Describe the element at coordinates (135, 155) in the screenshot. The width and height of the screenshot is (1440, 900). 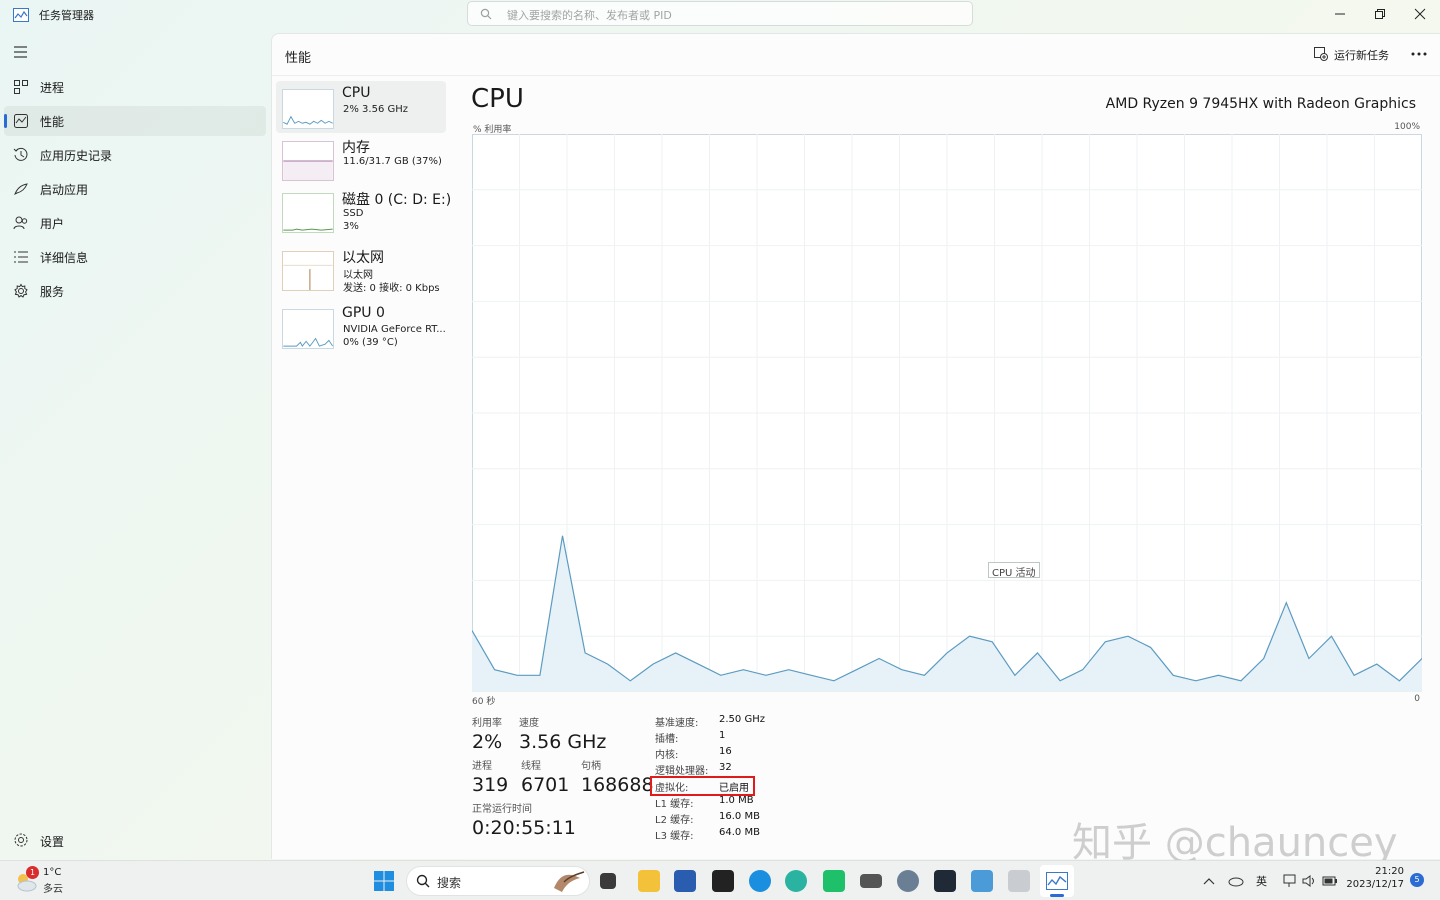
I see `nav-item-app-history: 应用历史记录` at that location.